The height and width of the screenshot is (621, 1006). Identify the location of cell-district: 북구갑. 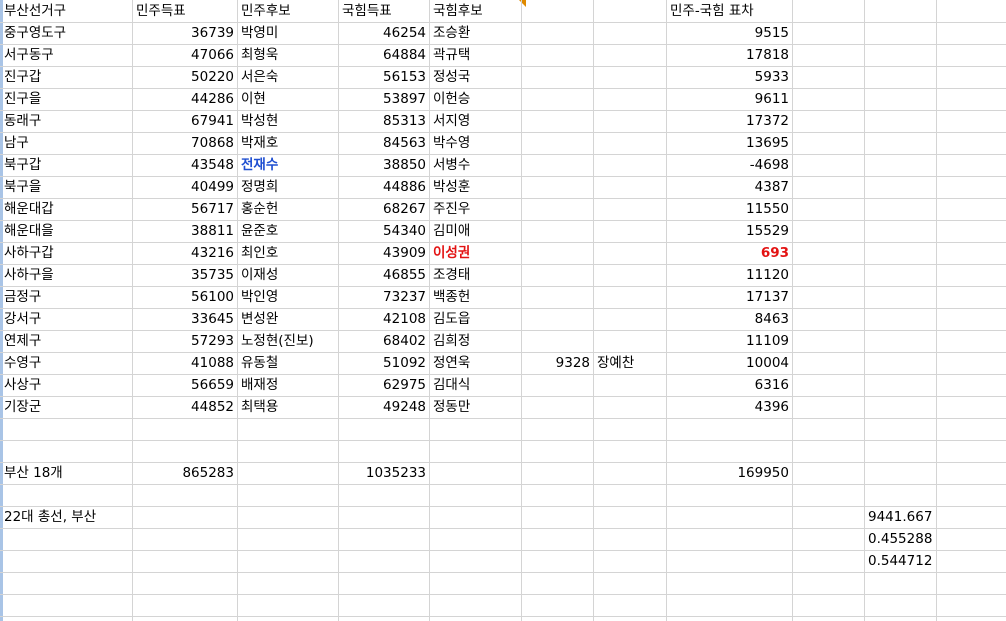
(66, 165).